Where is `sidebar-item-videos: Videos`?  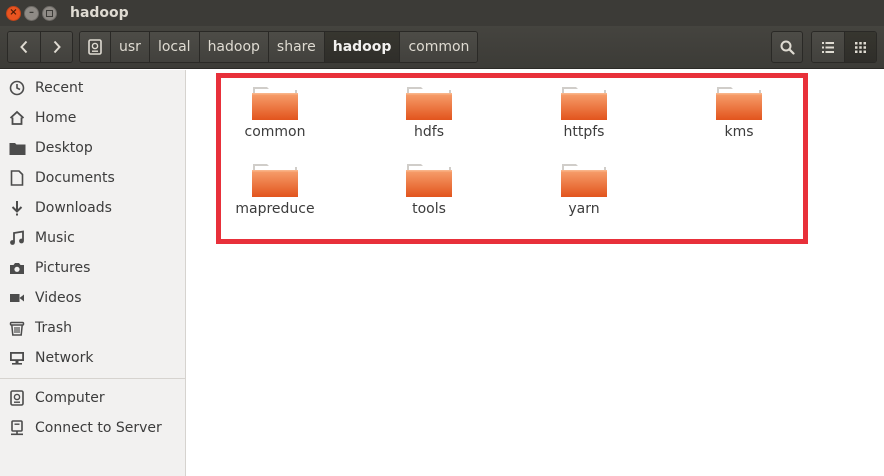 sidebar-item-videos: Videos is located at coordinates (92, 298).